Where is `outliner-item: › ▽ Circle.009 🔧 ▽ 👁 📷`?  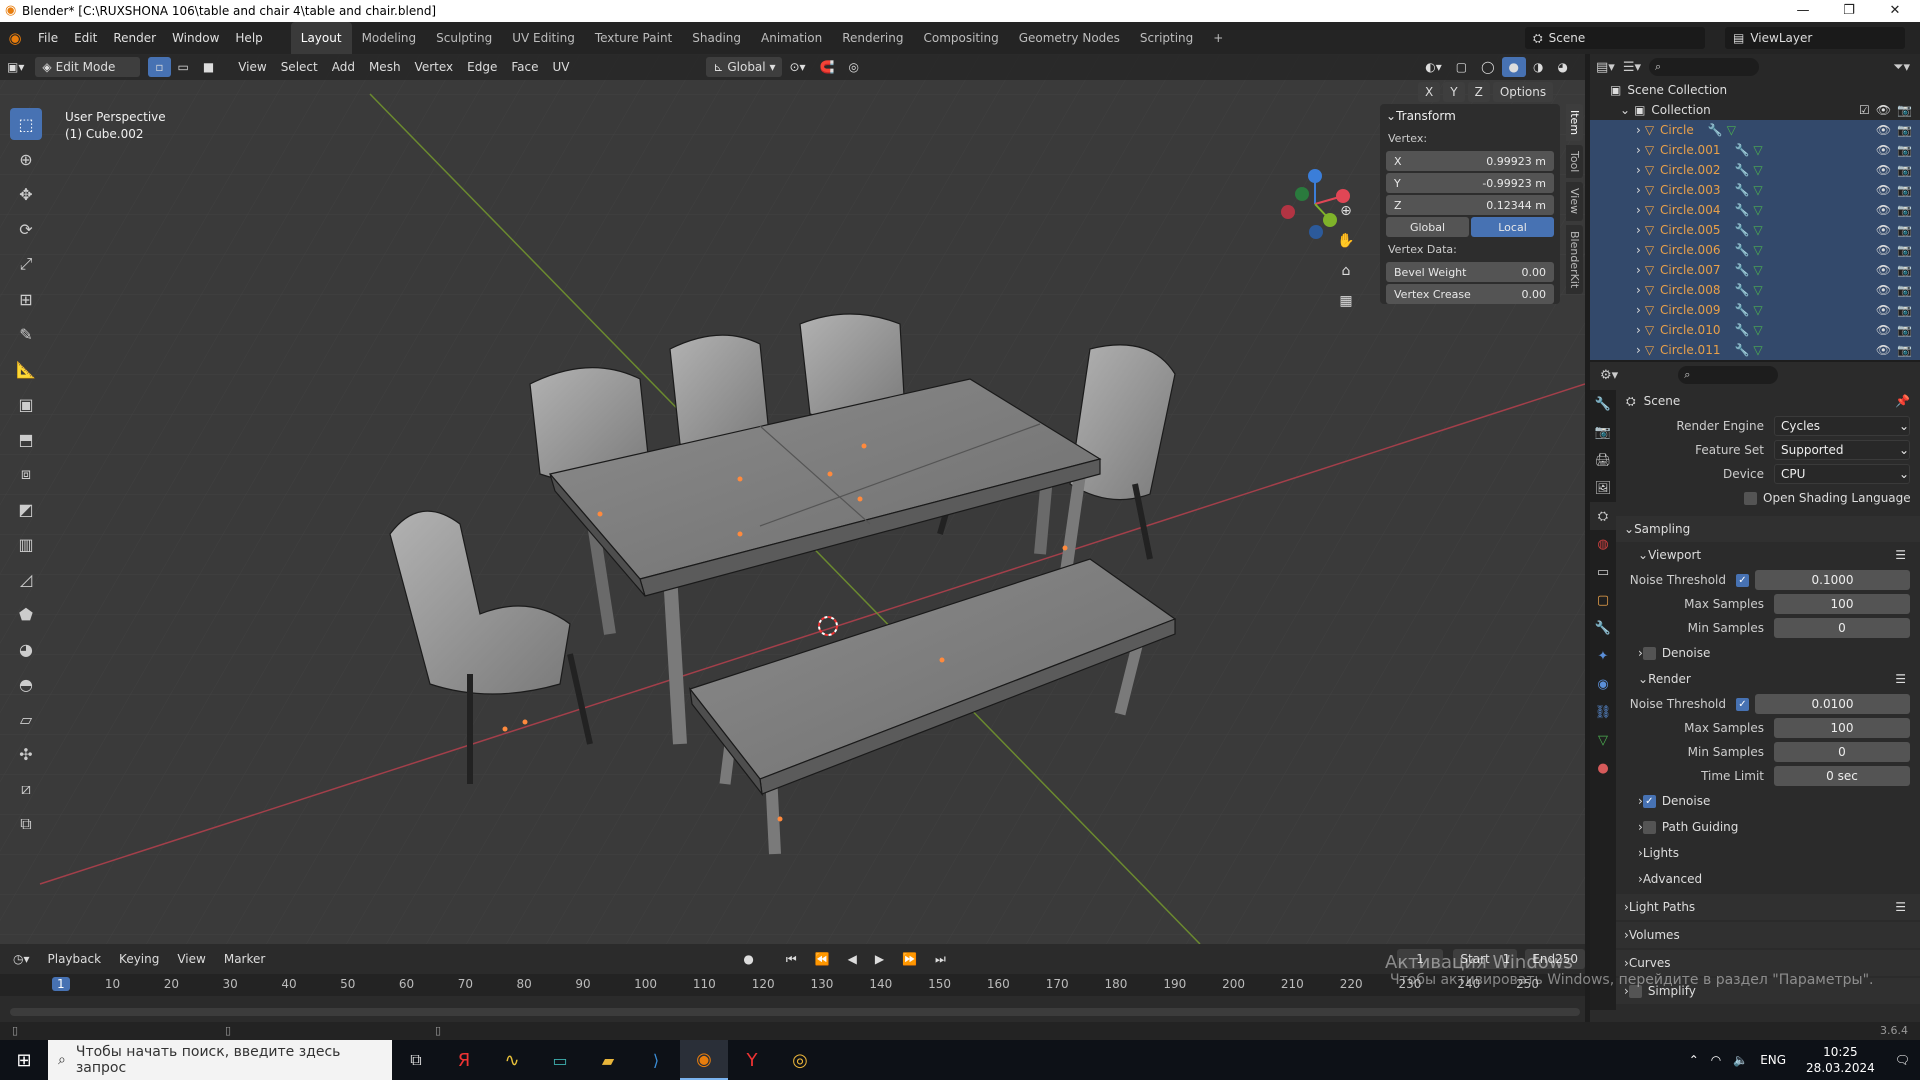
outliner-item: › ▽ Circle.009 🔧 ▽ 👁 📷 is located at coordinates (1755, 310).